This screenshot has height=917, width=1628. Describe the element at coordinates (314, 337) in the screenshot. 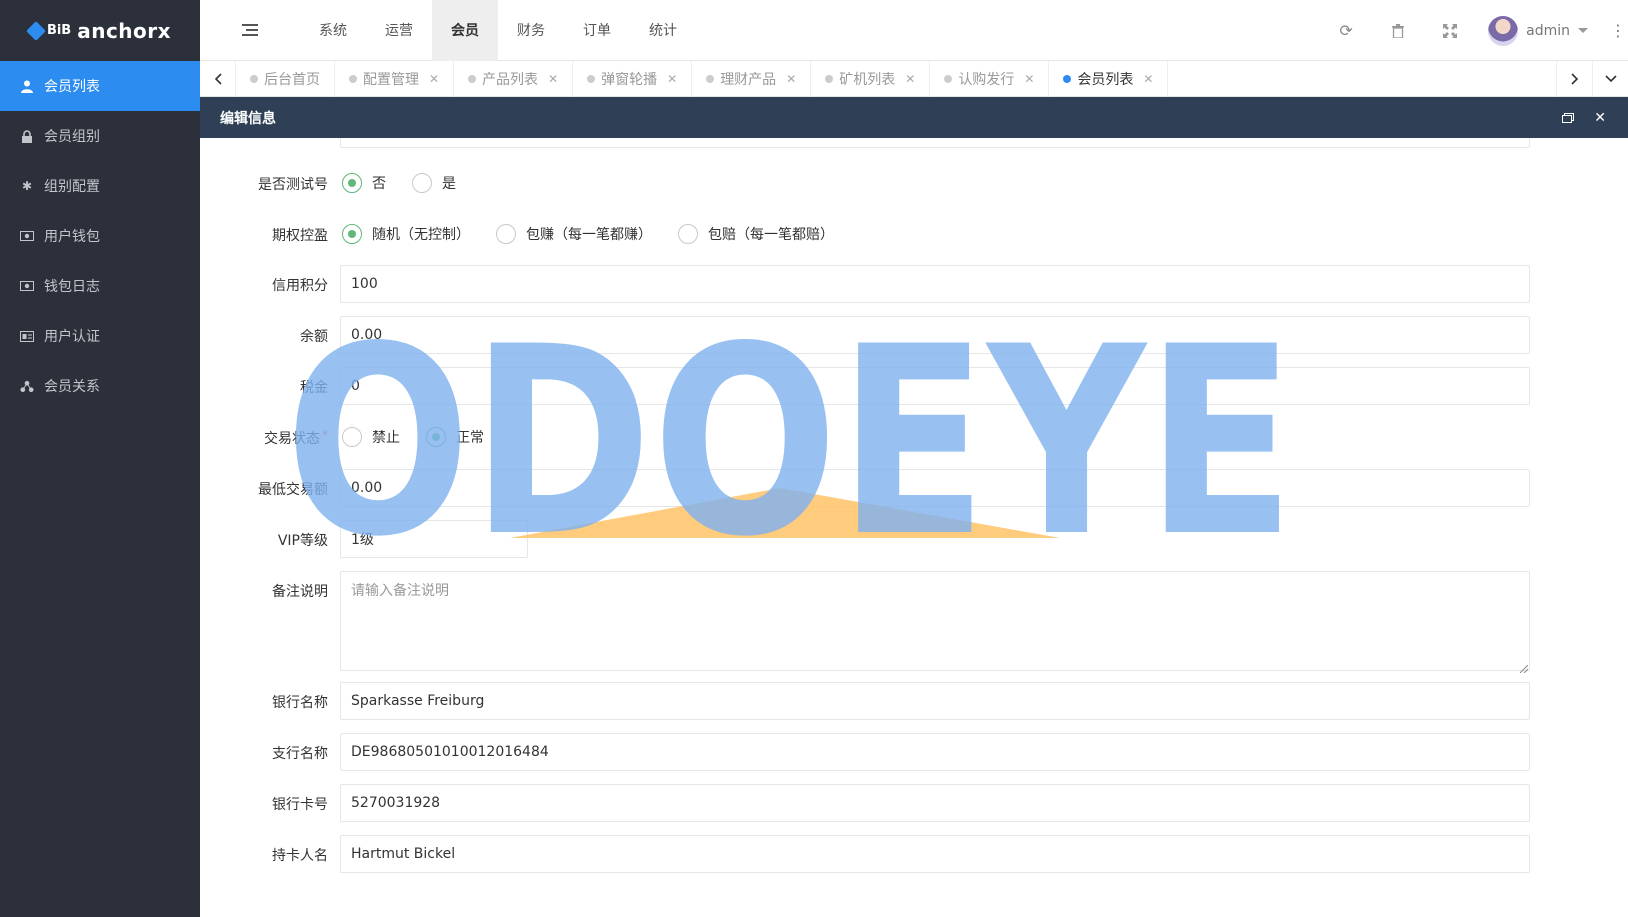

I see `field-label: 余额` at that location.